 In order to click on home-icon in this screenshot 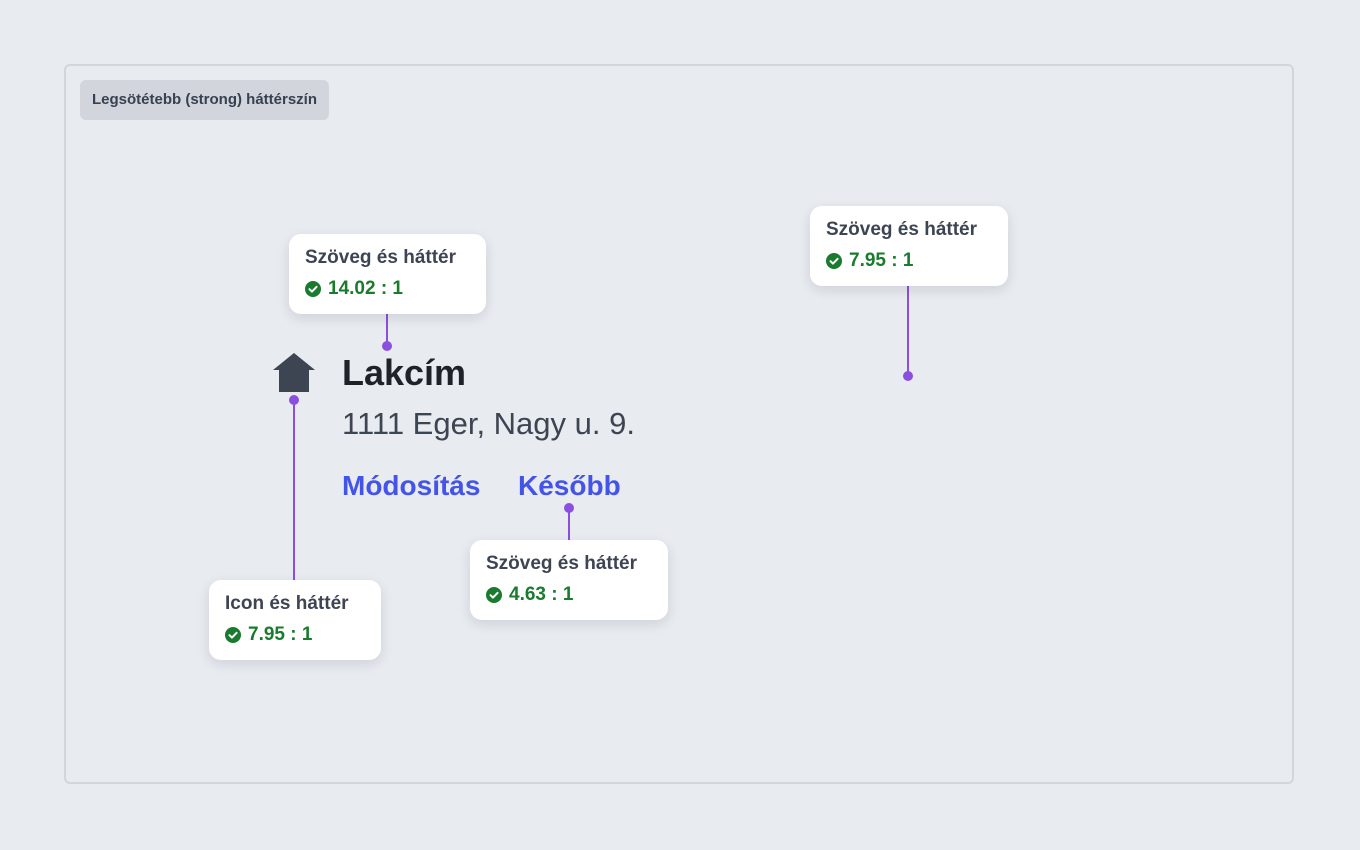, I will do `click(294, 372)`.